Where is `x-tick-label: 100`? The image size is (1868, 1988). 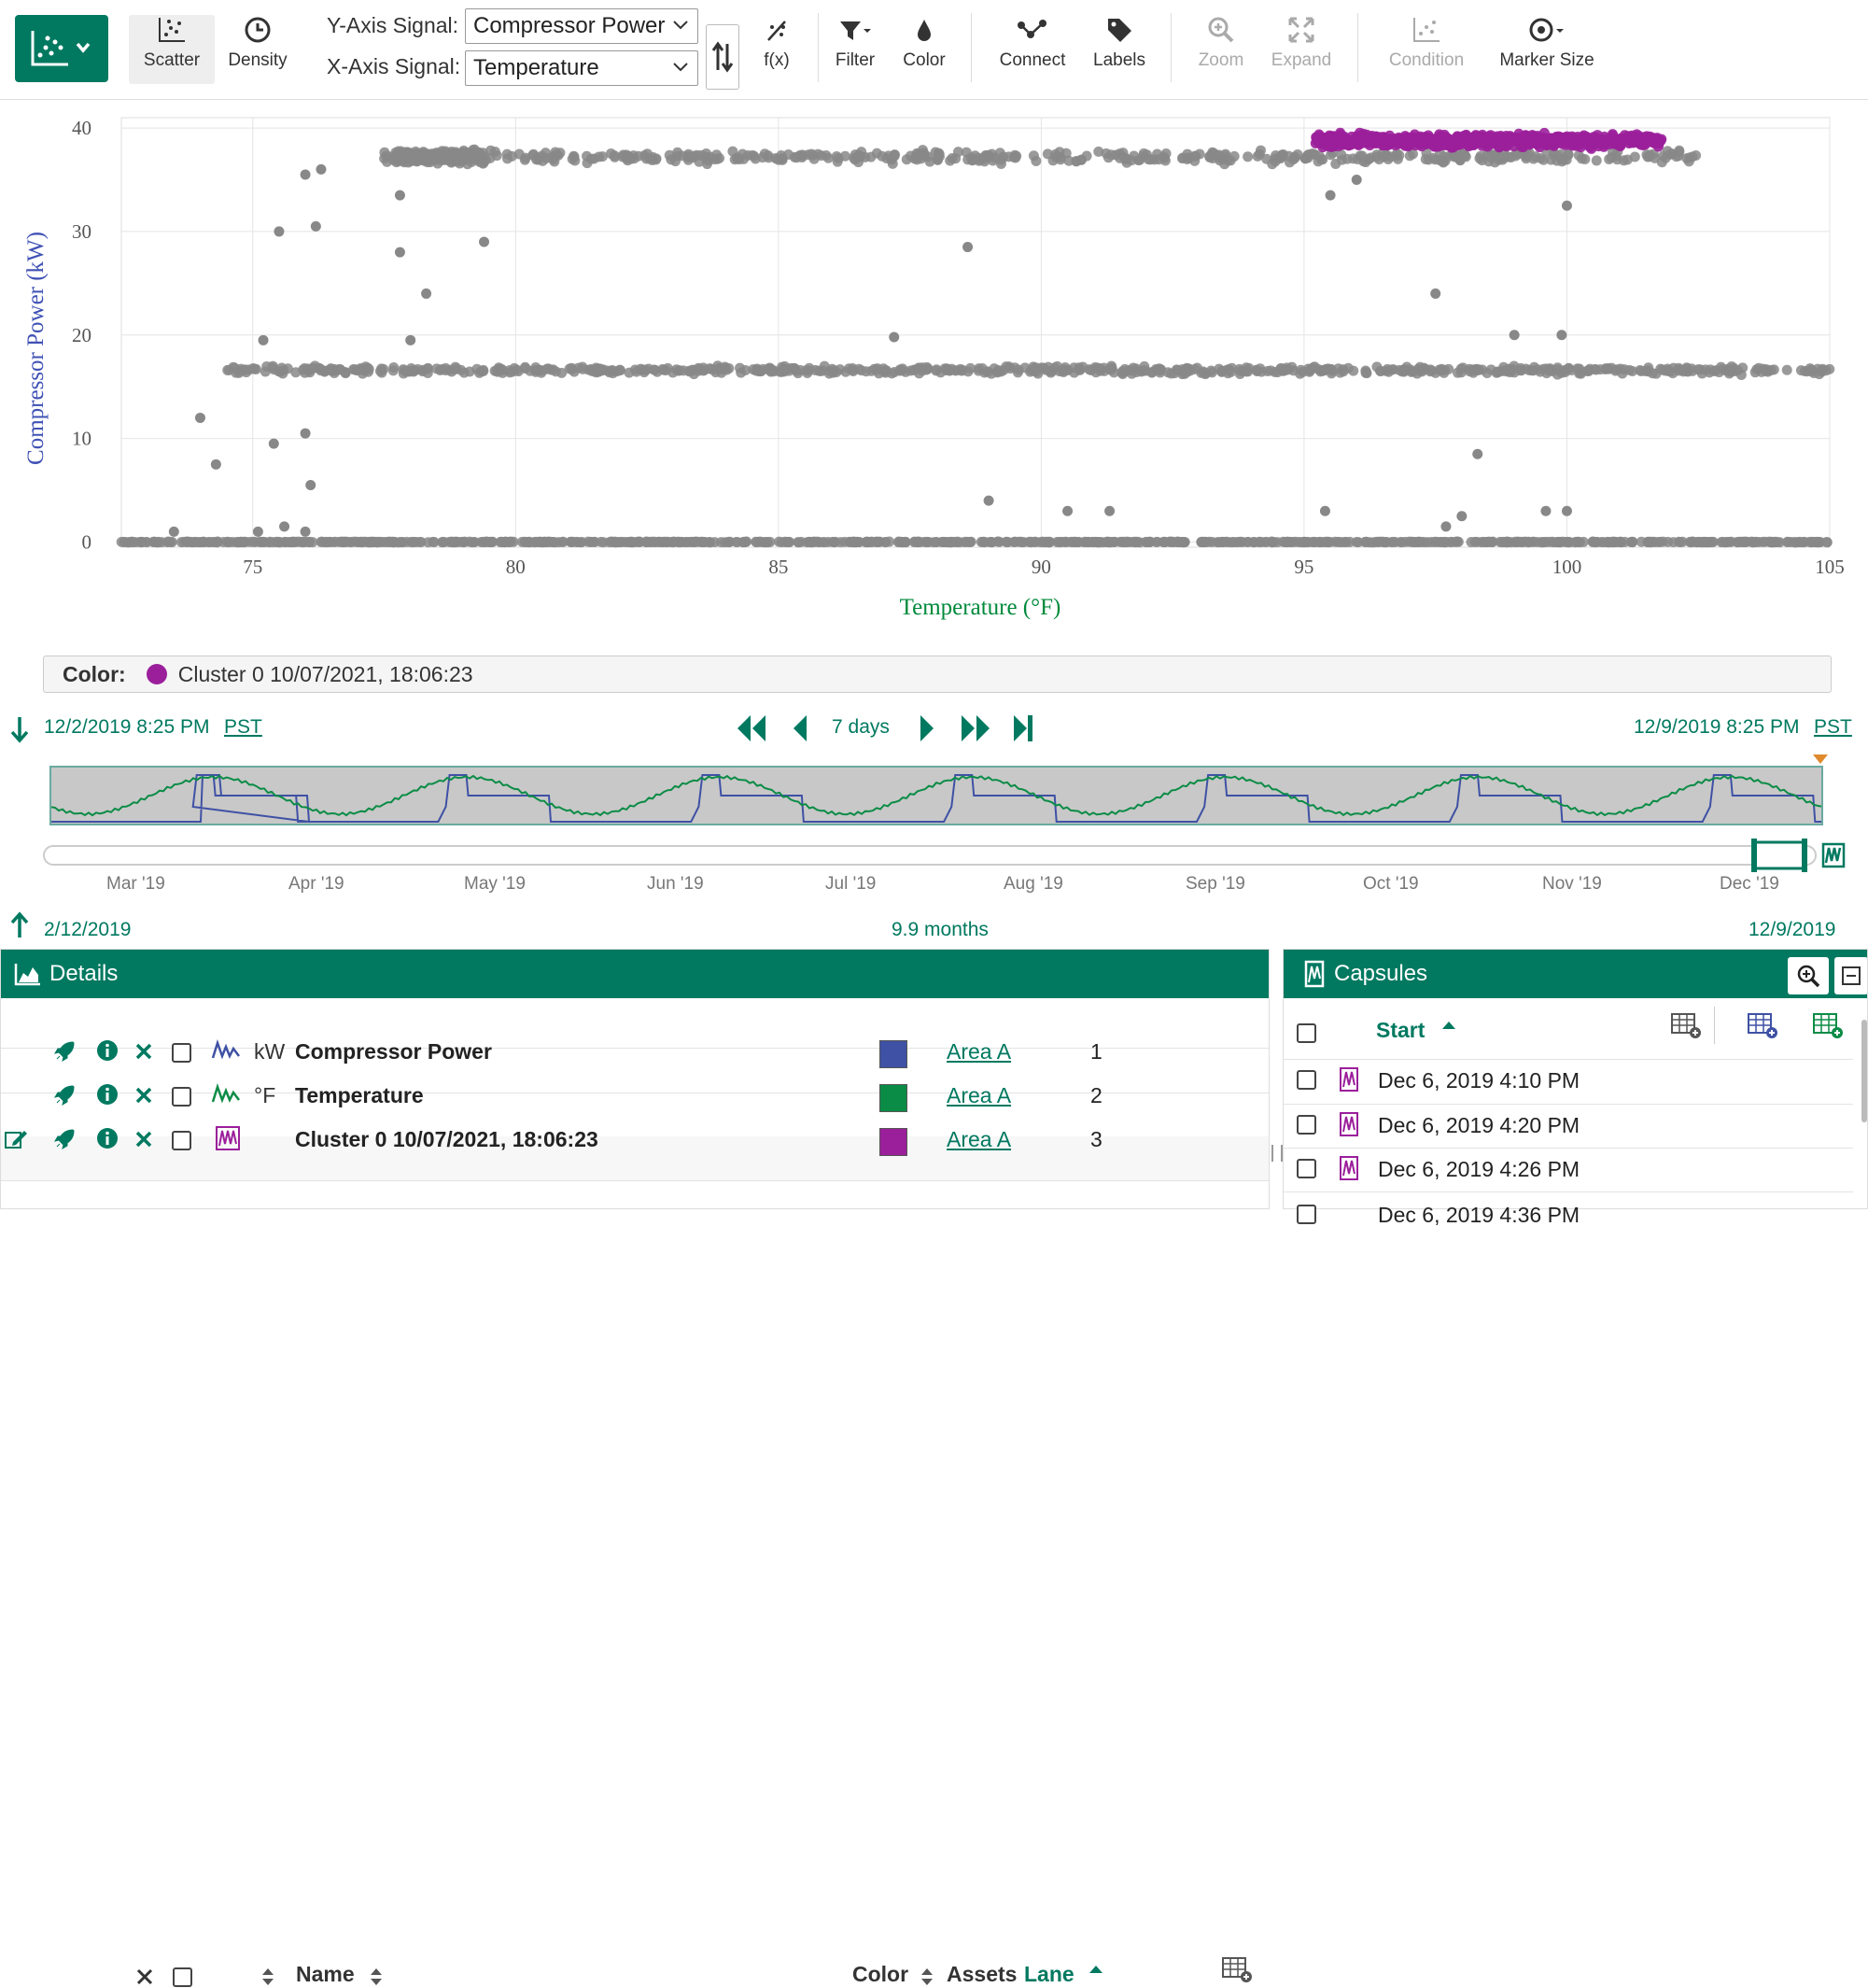
x-tick-label: 100 is located at coordinates (1567, 567).